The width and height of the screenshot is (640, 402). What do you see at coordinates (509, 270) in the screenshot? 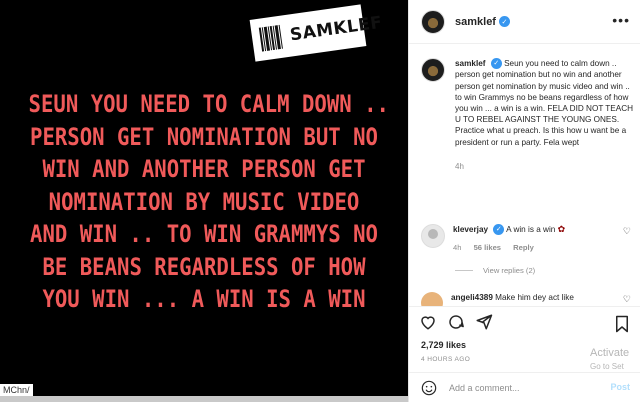
I see `view-replies-label: View replies (2)` at bounding box center [509, 270].